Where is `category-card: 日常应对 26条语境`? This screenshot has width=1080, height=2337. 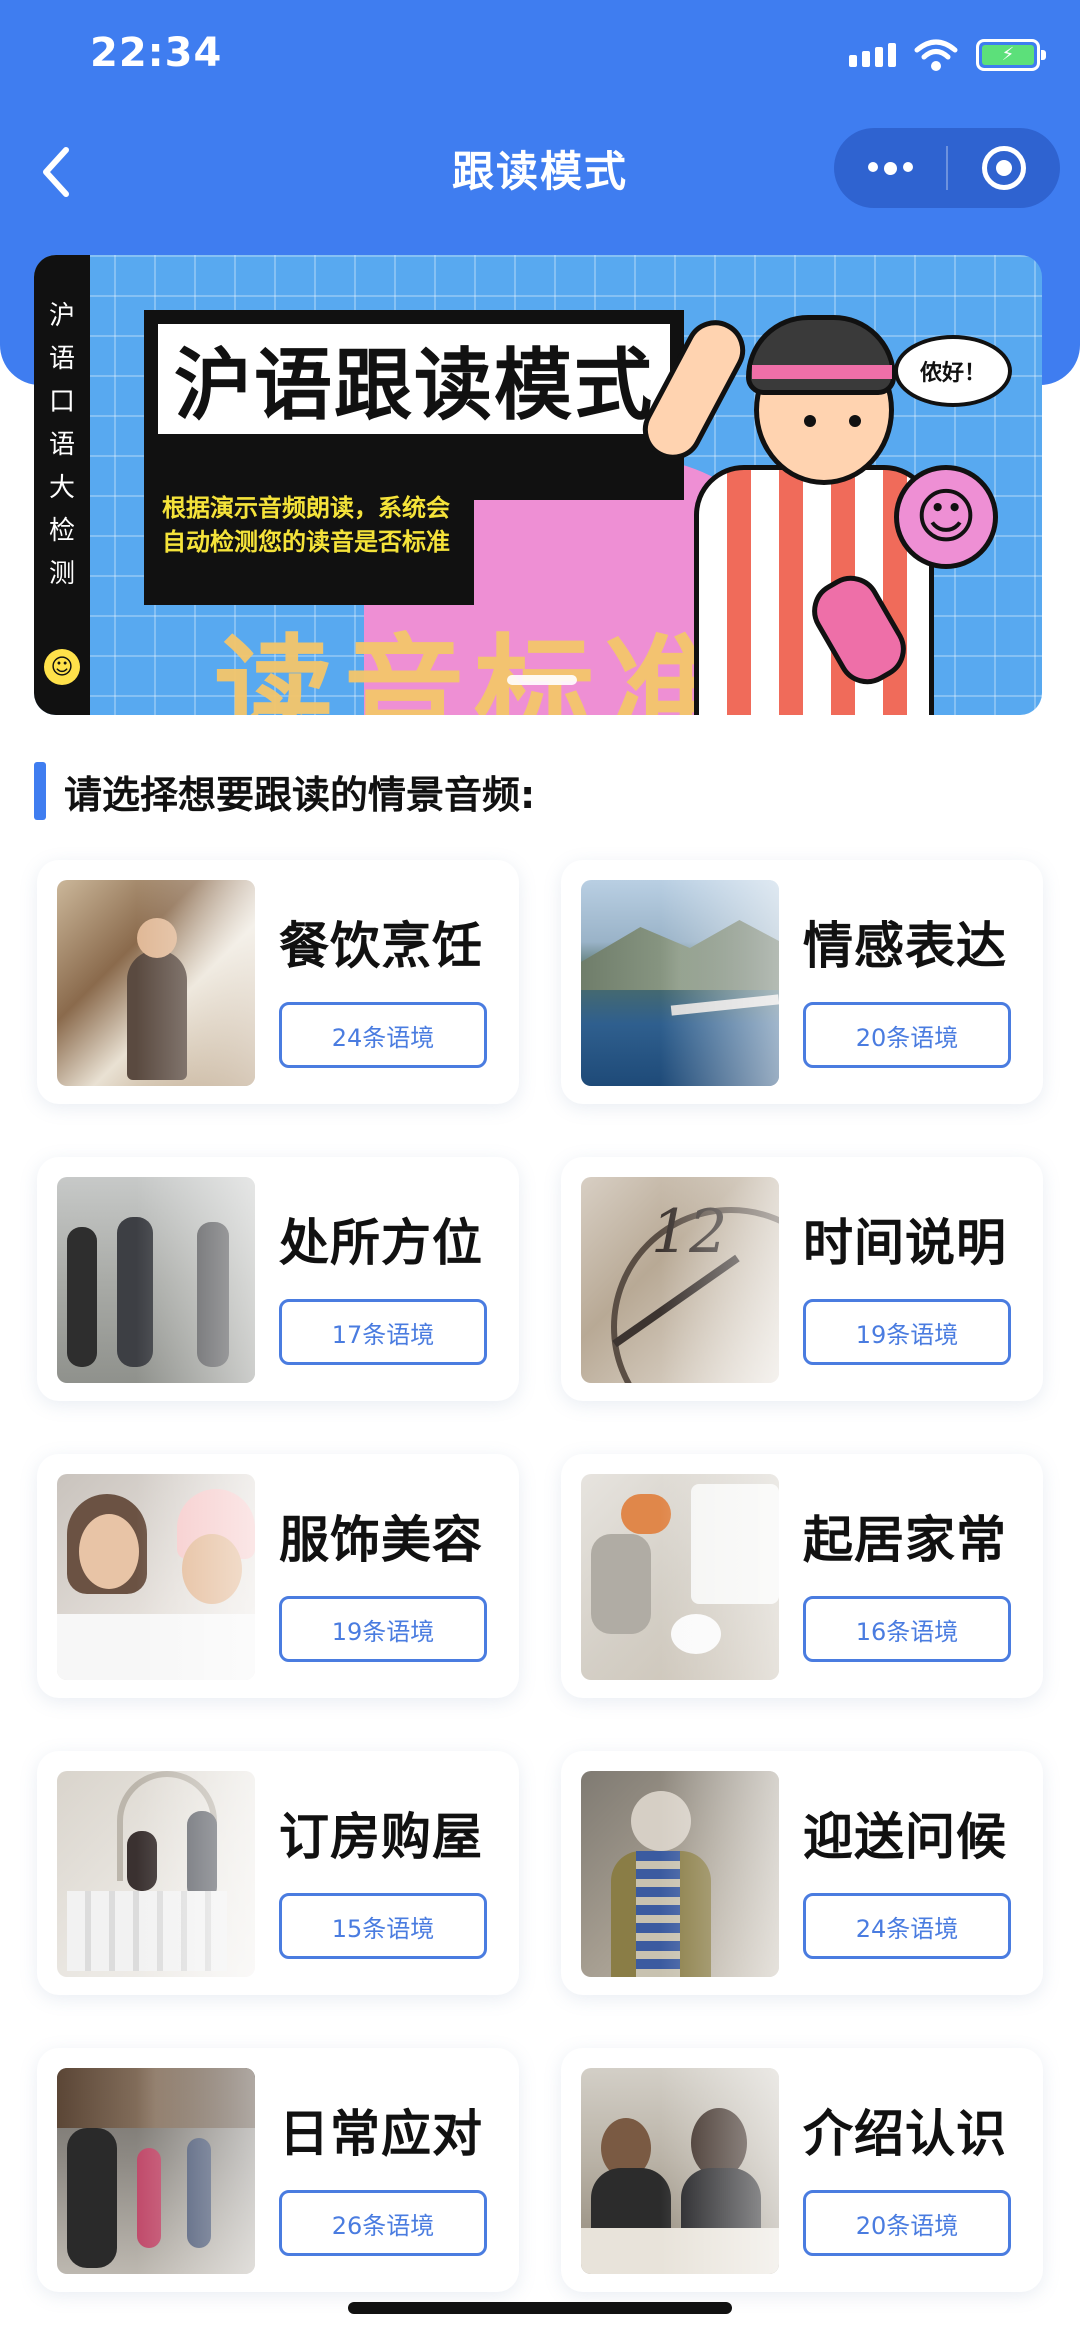
category-card: 日常应对 26条语境 is located at coordinates (278, 2170).